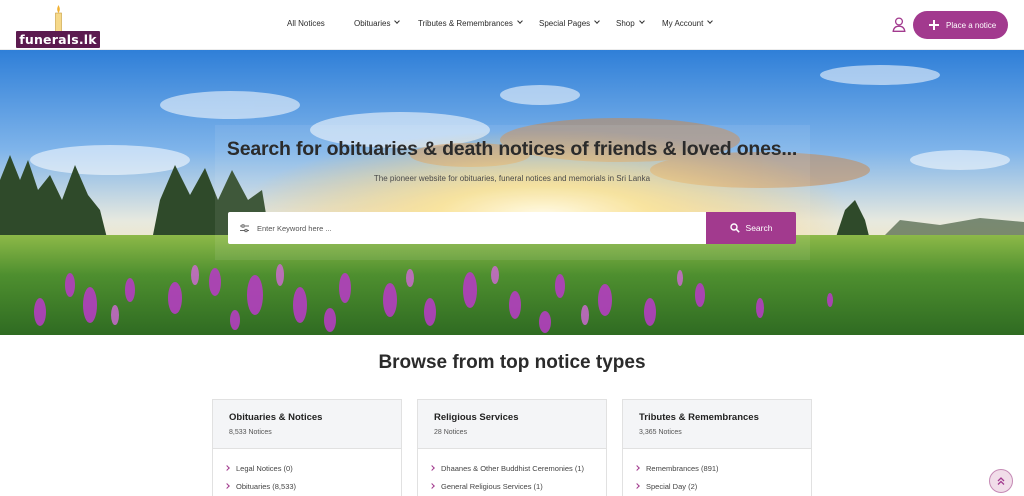  Describe the element at coordinates (512, 417) in the screenshot. I see `card-title: Religious Services` at that location.